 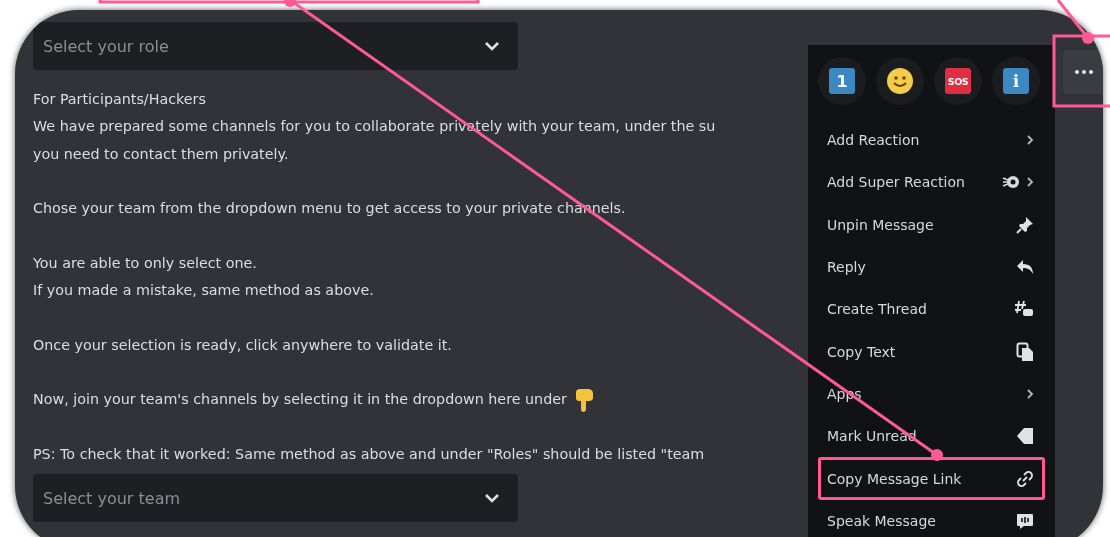 I want to click on more-options-button, so click(x=1083, y=72).